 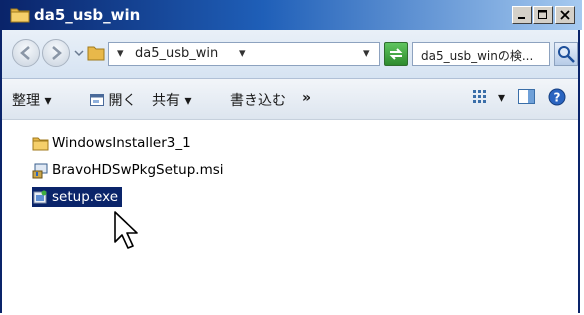 I want to click on recent-pages-dropdown-icon, so click(x=79, y=53).